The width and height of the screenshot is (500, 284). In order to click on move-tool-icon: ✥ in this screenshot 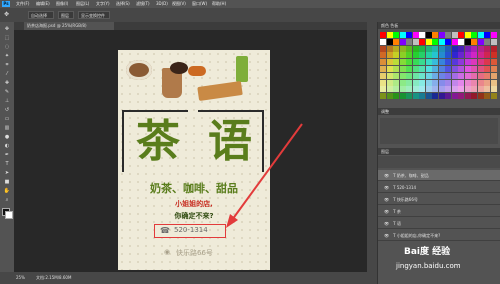, I will do `click(8, 15)`.